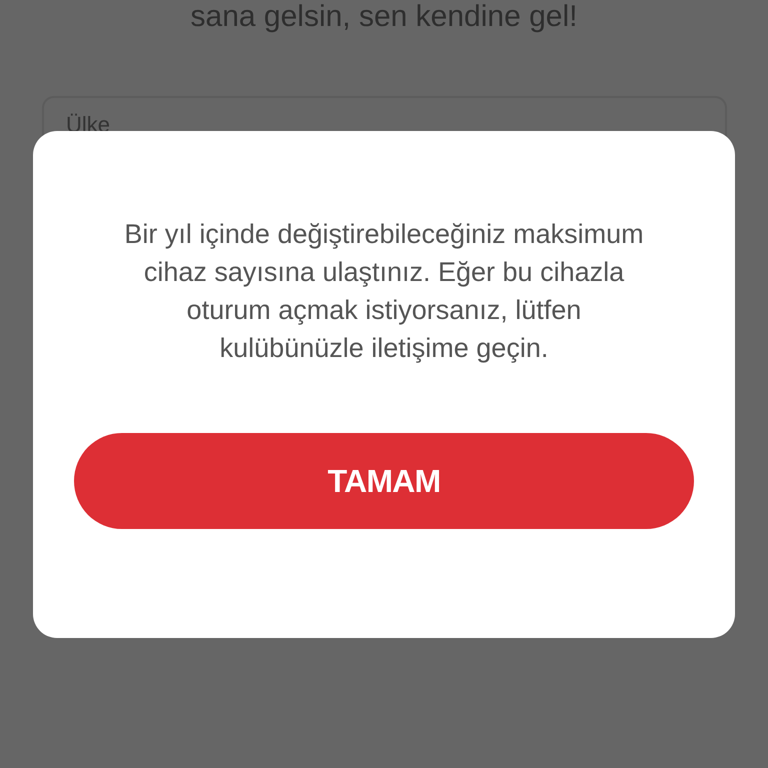 This screenshot has width=768, height=768. What do you see at coordinates (384, 291) in the screenshot?
I see `dialog-message: Bir yıl içinde değiştirebileceğiniz maksimum cihaz sayısına ulaştınız. Eğer bu cihazla oturum açmak istiyorsanız, lütfen kulübünüzle iletişime geçin.` at bounding box center [384, 291].